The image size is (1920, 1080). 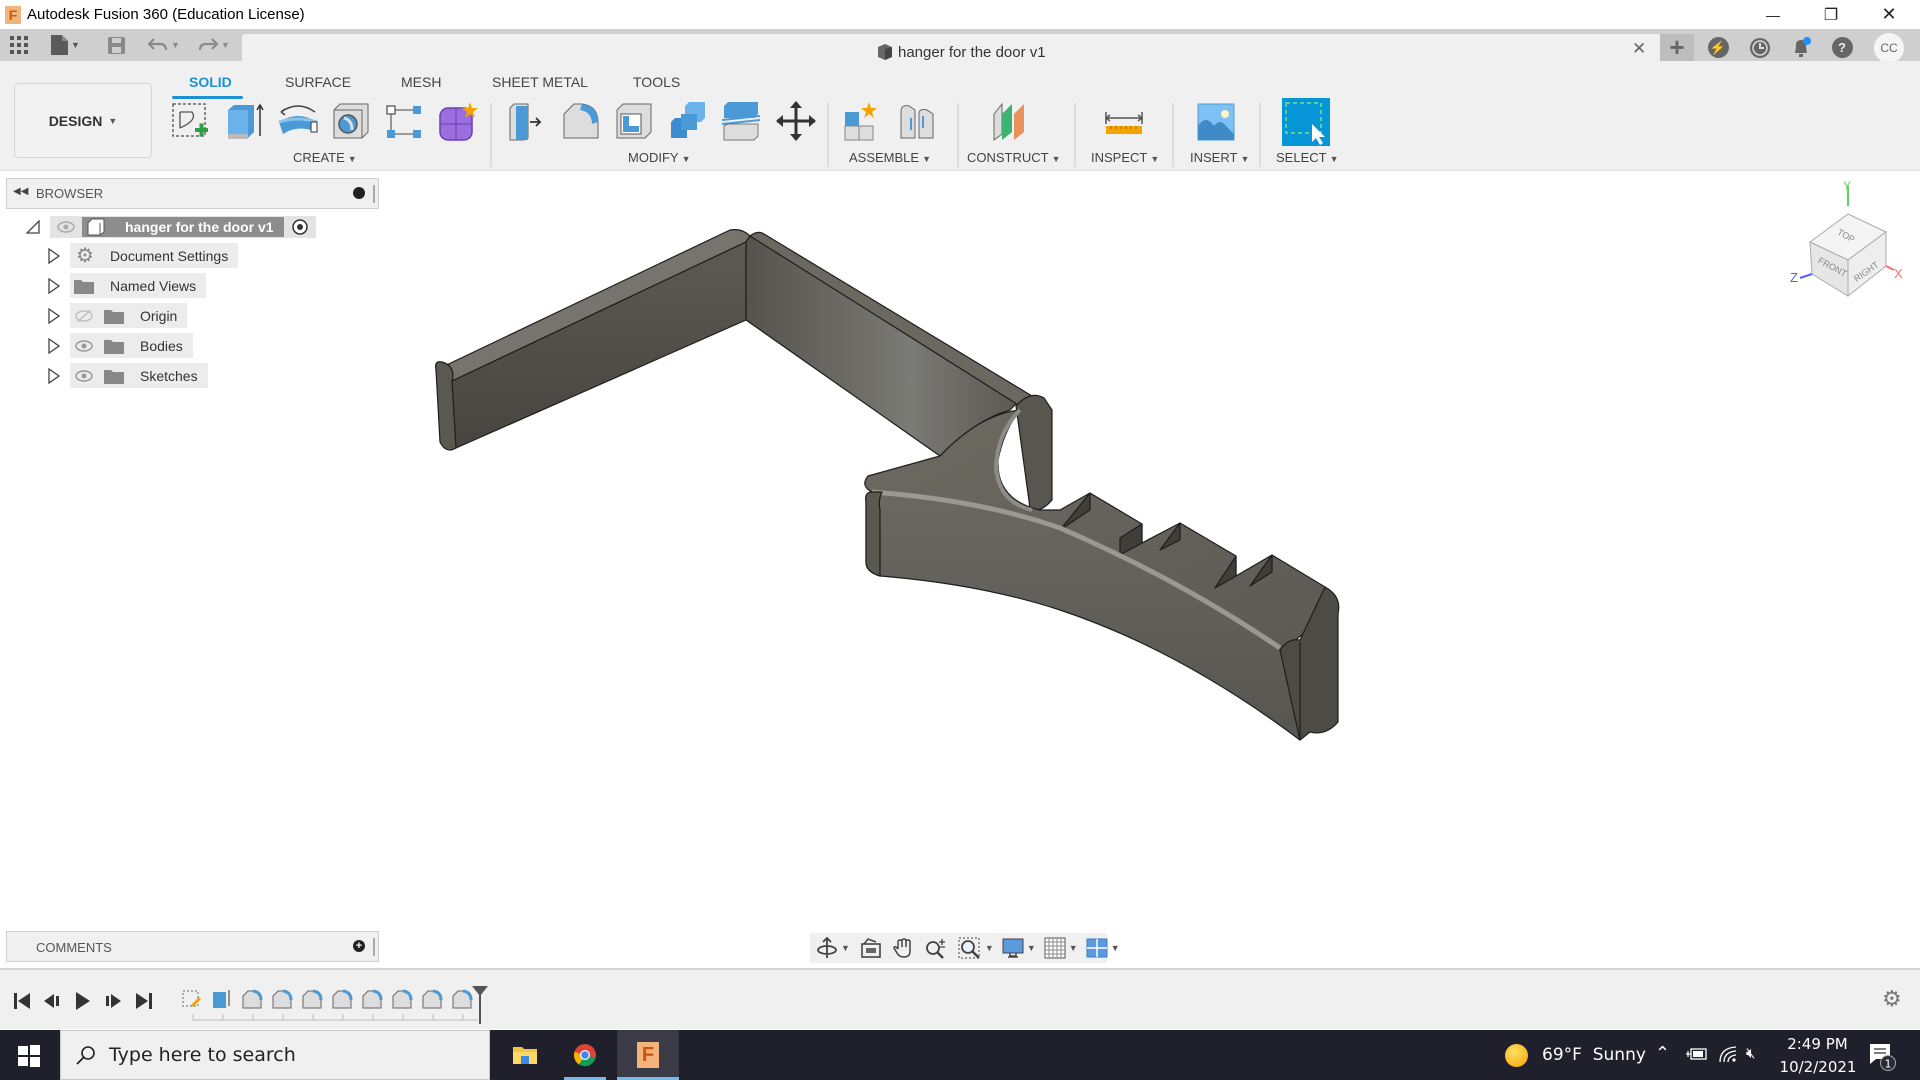 I want to click on tree-item-document-settings: ⚙ Document Settings, so click(x=143, y=255).